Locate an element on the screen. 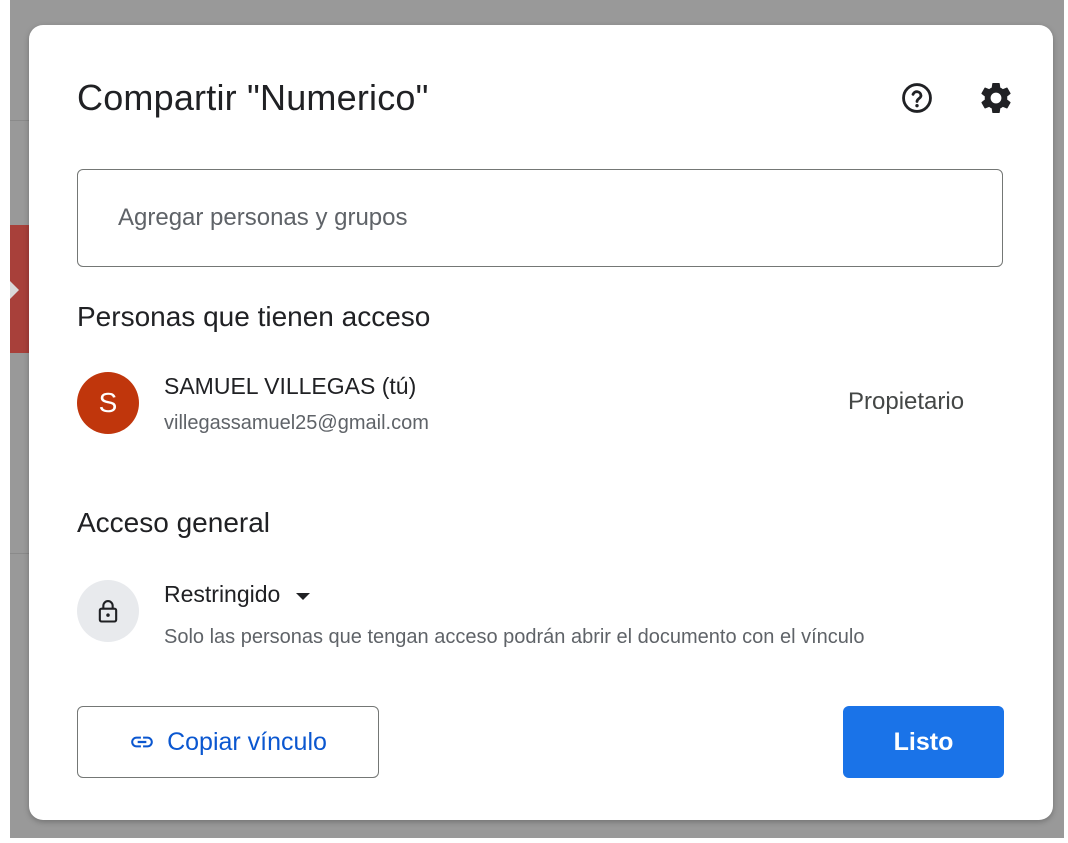 The height and width of the screenshot is (843, 1068). settings-button is located at coordinates (996, 98).